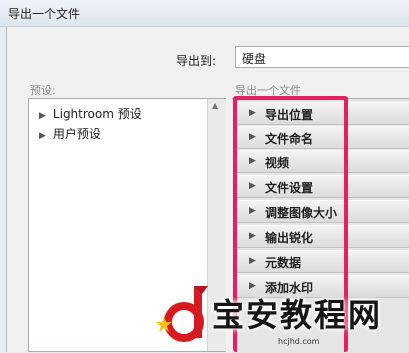 This screenshot has height=353, width=409. Describe the element at coordinates (301, 213) in the screenshot. I see `section-label: 调整图像大小` at that location.